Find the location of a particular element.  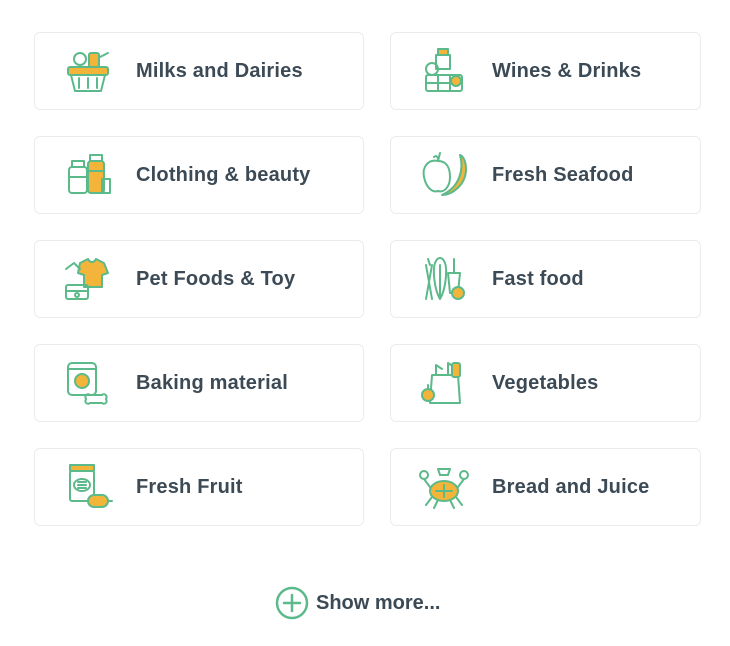

pet-clothes-icon is located at coordinates (88, 279).